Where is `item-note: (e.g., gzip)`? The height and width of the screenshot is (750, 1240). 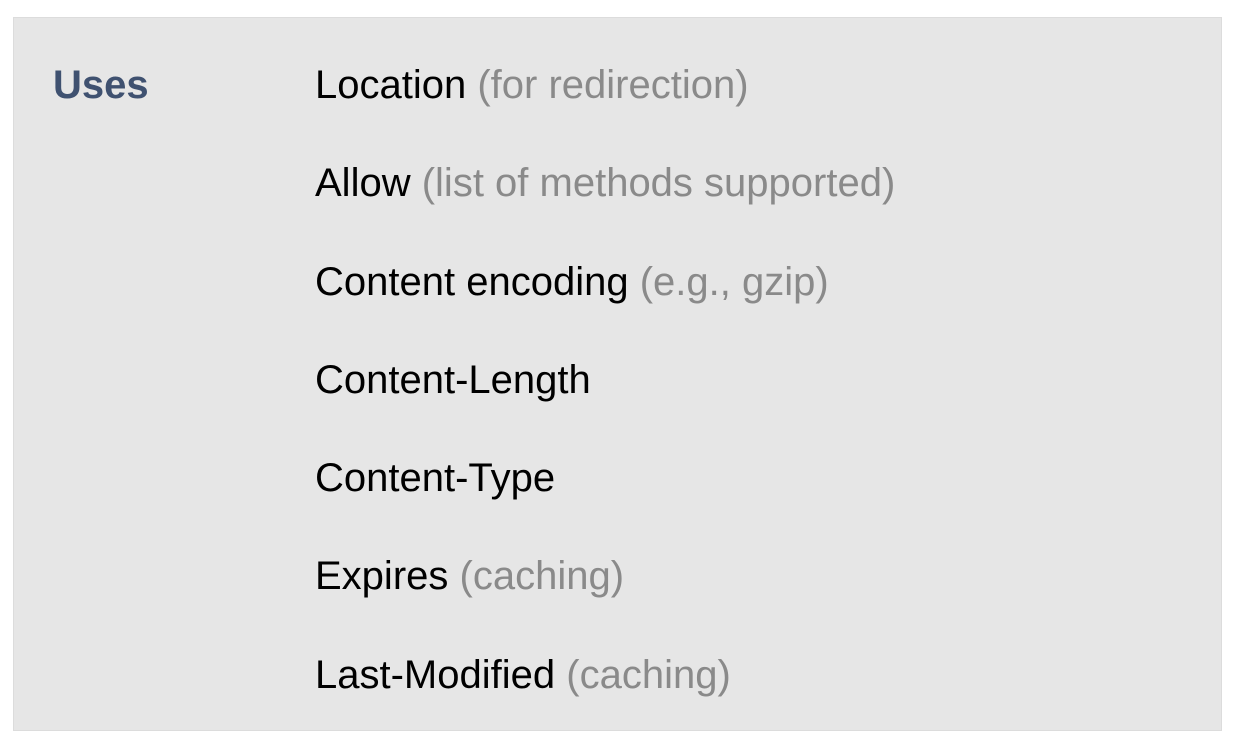 item-note: (e.g., gzip) is located at coordinates (734, 281).